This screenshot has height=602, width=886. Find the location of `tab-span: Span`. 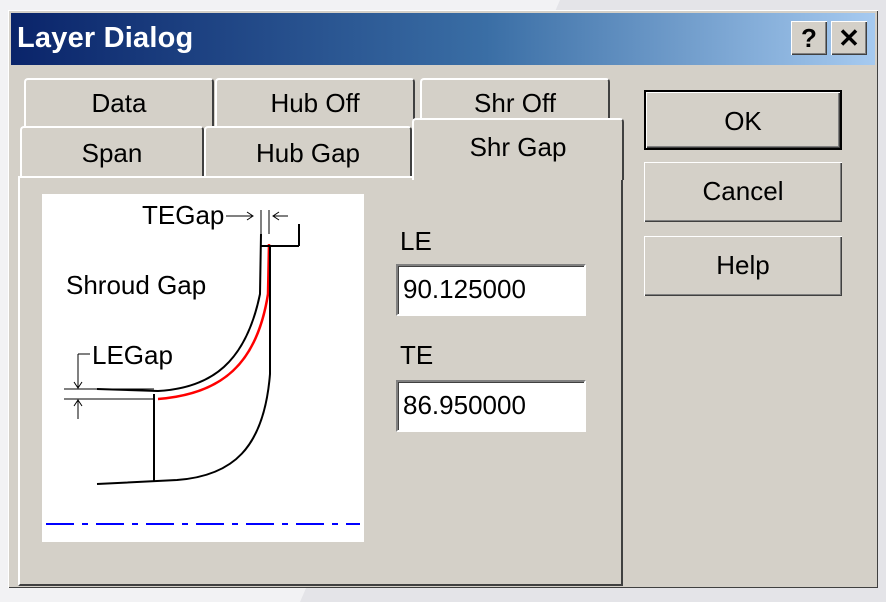

tab-span: Span is located at coordinates (112, 152).